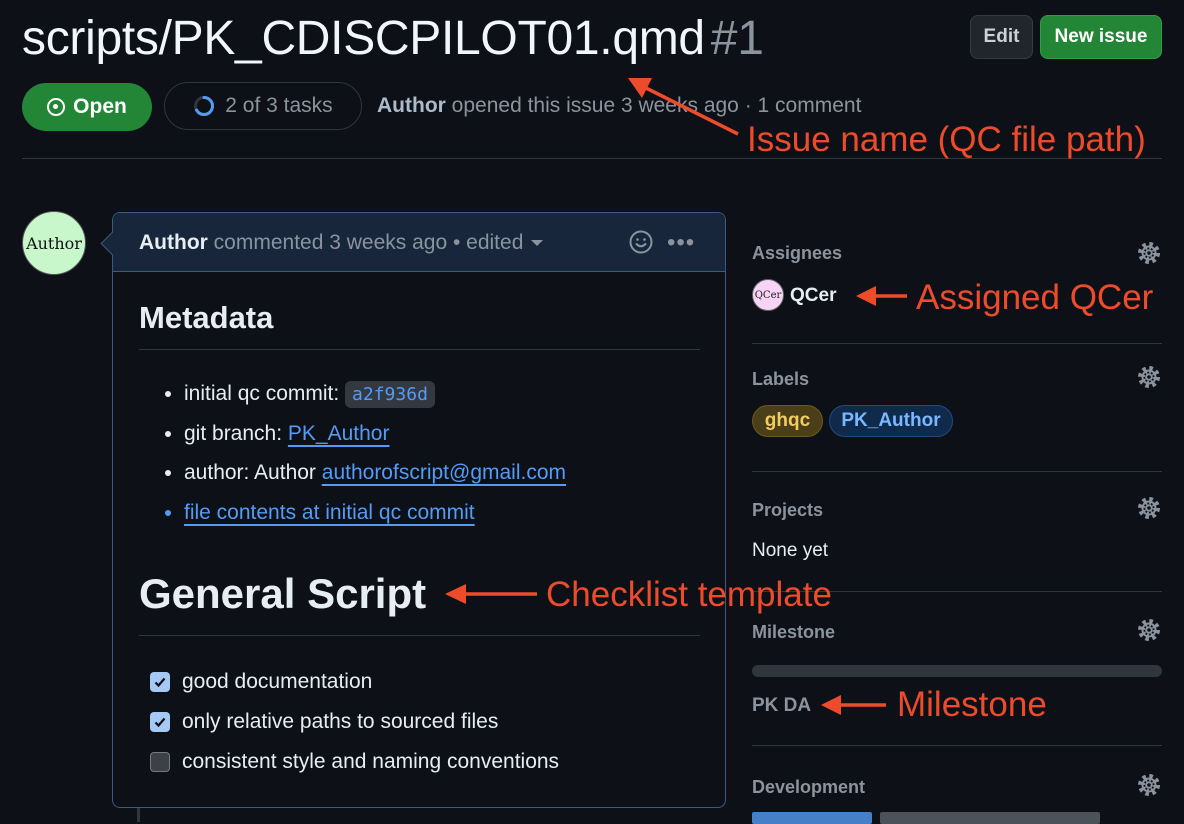 This screenshot has width=1184, height=824. I want to click on annotation-checklist-template: Checklist template, so click(689, 594).